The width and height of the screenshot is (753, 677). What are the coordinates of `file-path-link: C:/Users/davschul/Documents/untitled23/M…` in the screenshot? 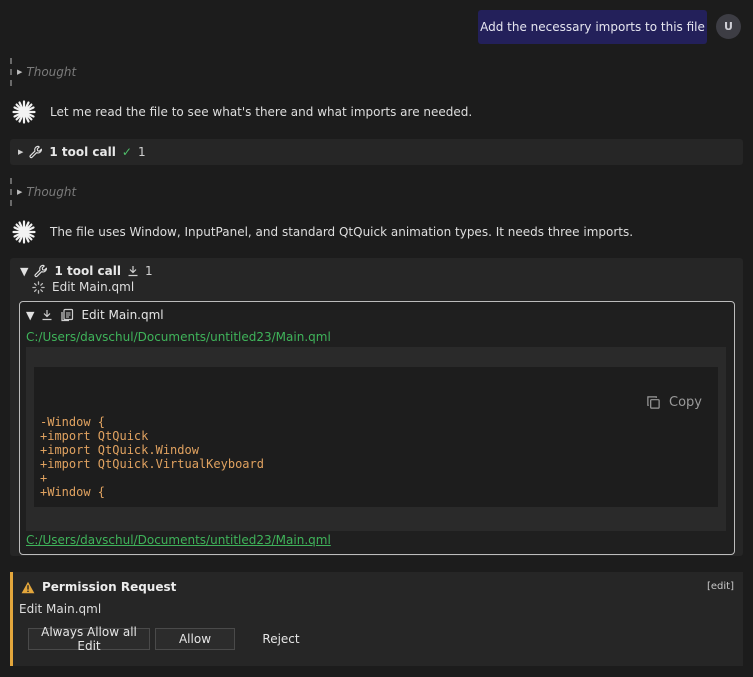 It's located at (178, 337).